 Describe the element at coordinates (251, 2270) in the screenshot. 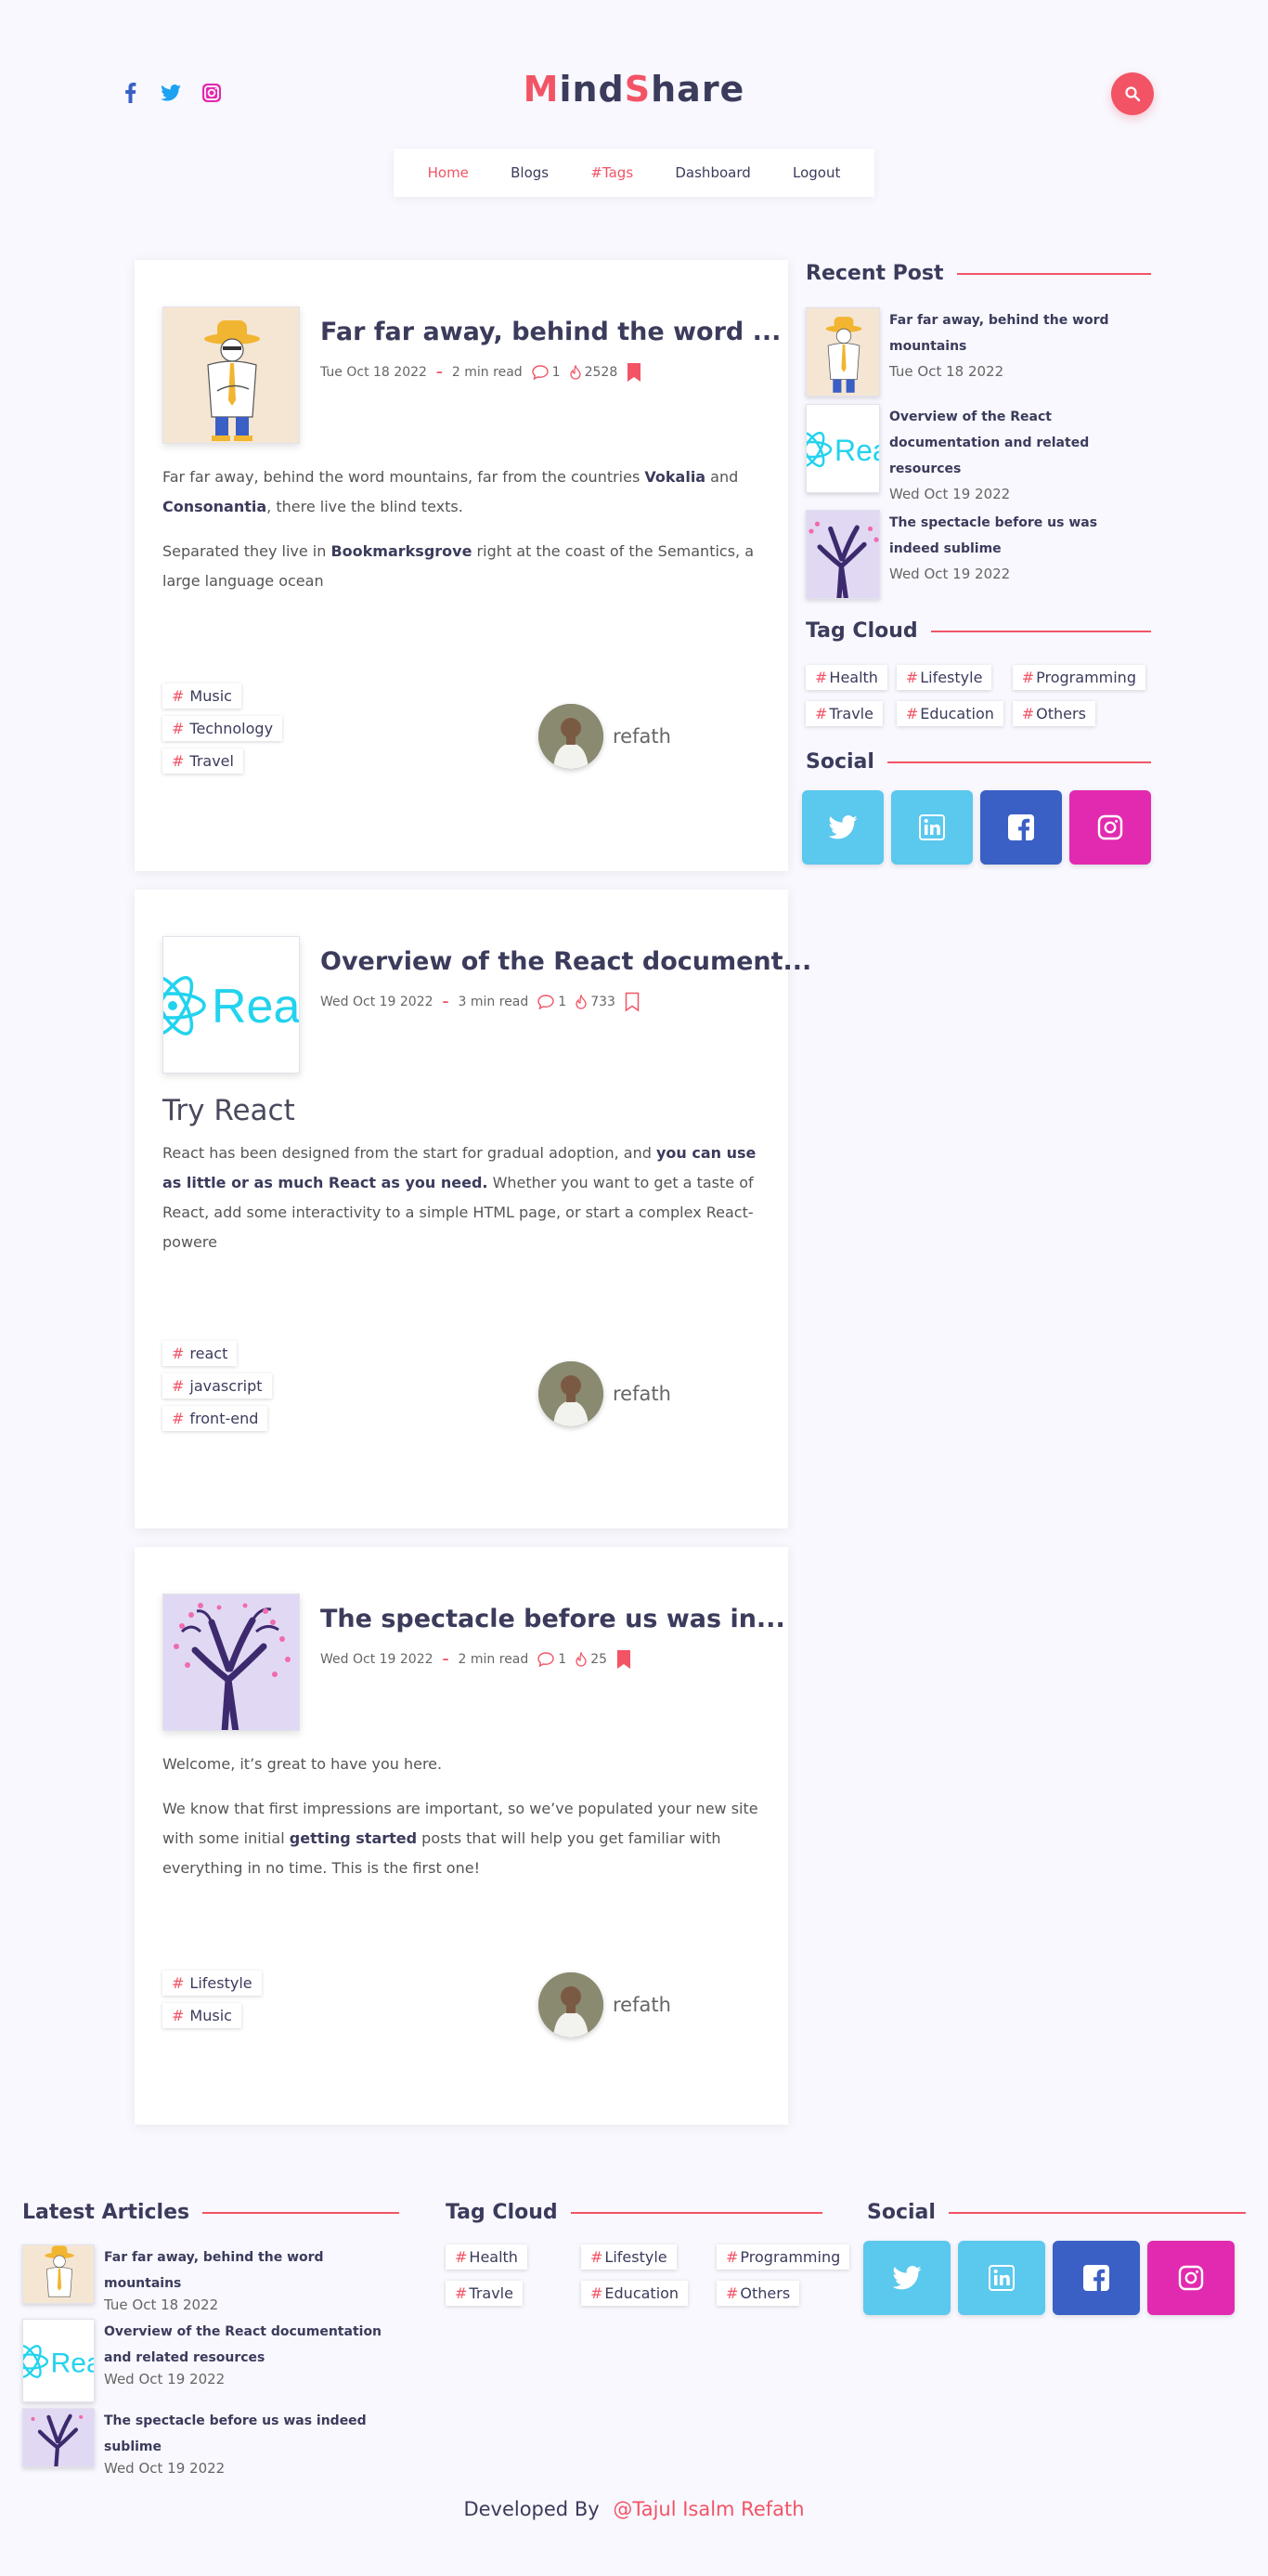

I see `article-title: Far far away, behind the word mountains` at that location.